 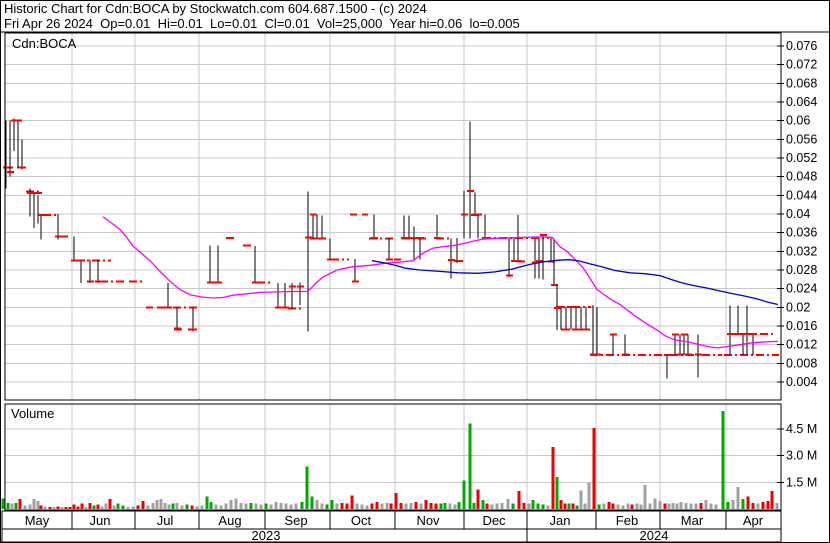 I want to click on year-labels: 2023 2024, so click(x=460, y=535).